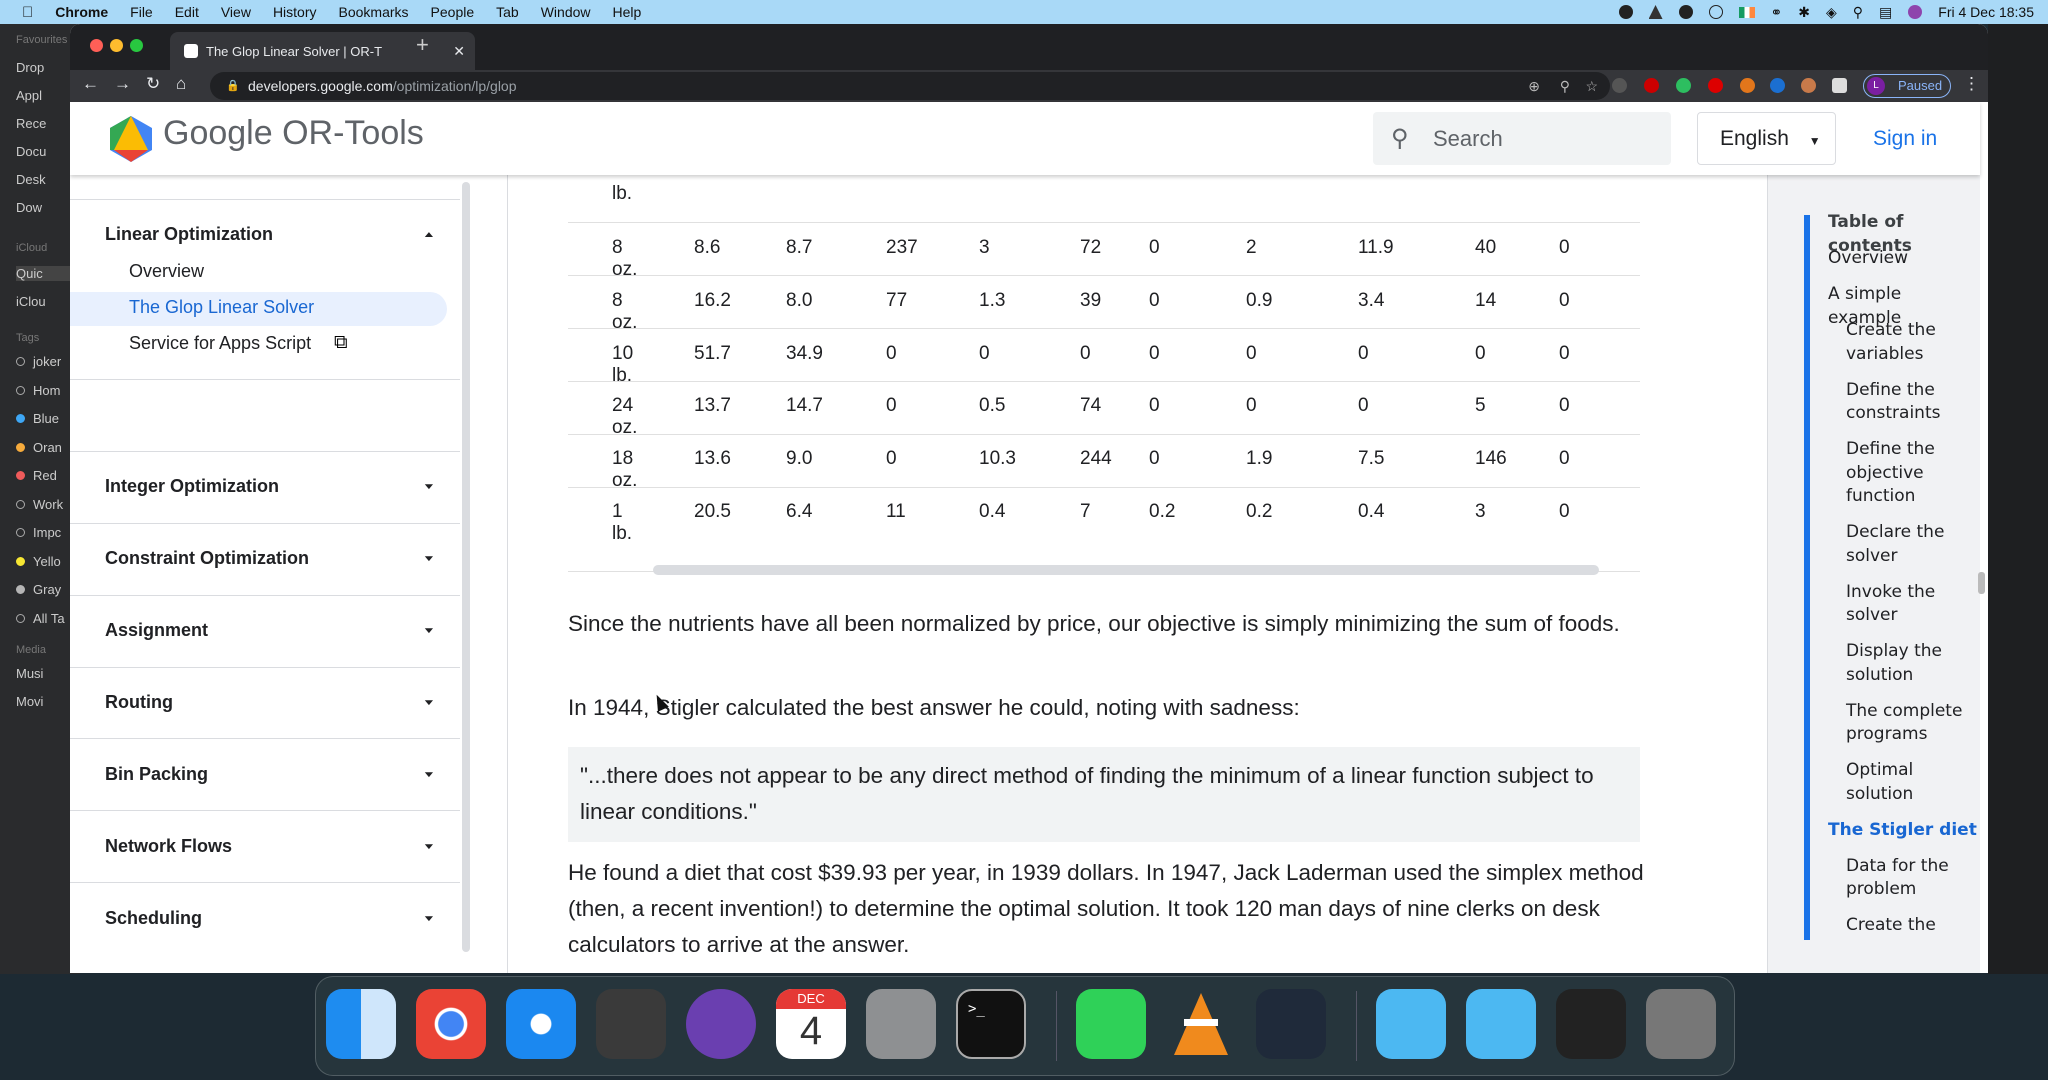  What do you see at coordinates (96, 45) in the screenshot?
I see `close-window-button` at bounding box center [96, 45].